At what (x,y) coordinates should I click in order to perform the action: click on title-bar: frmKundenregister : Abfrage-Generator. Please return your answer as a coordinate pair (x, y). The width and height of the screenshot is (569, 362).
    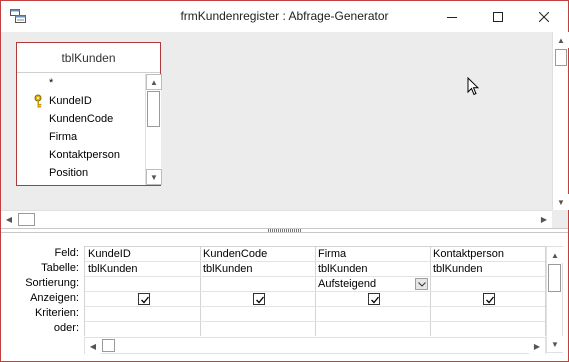
    Looking at the image, I should click on (284, 16).